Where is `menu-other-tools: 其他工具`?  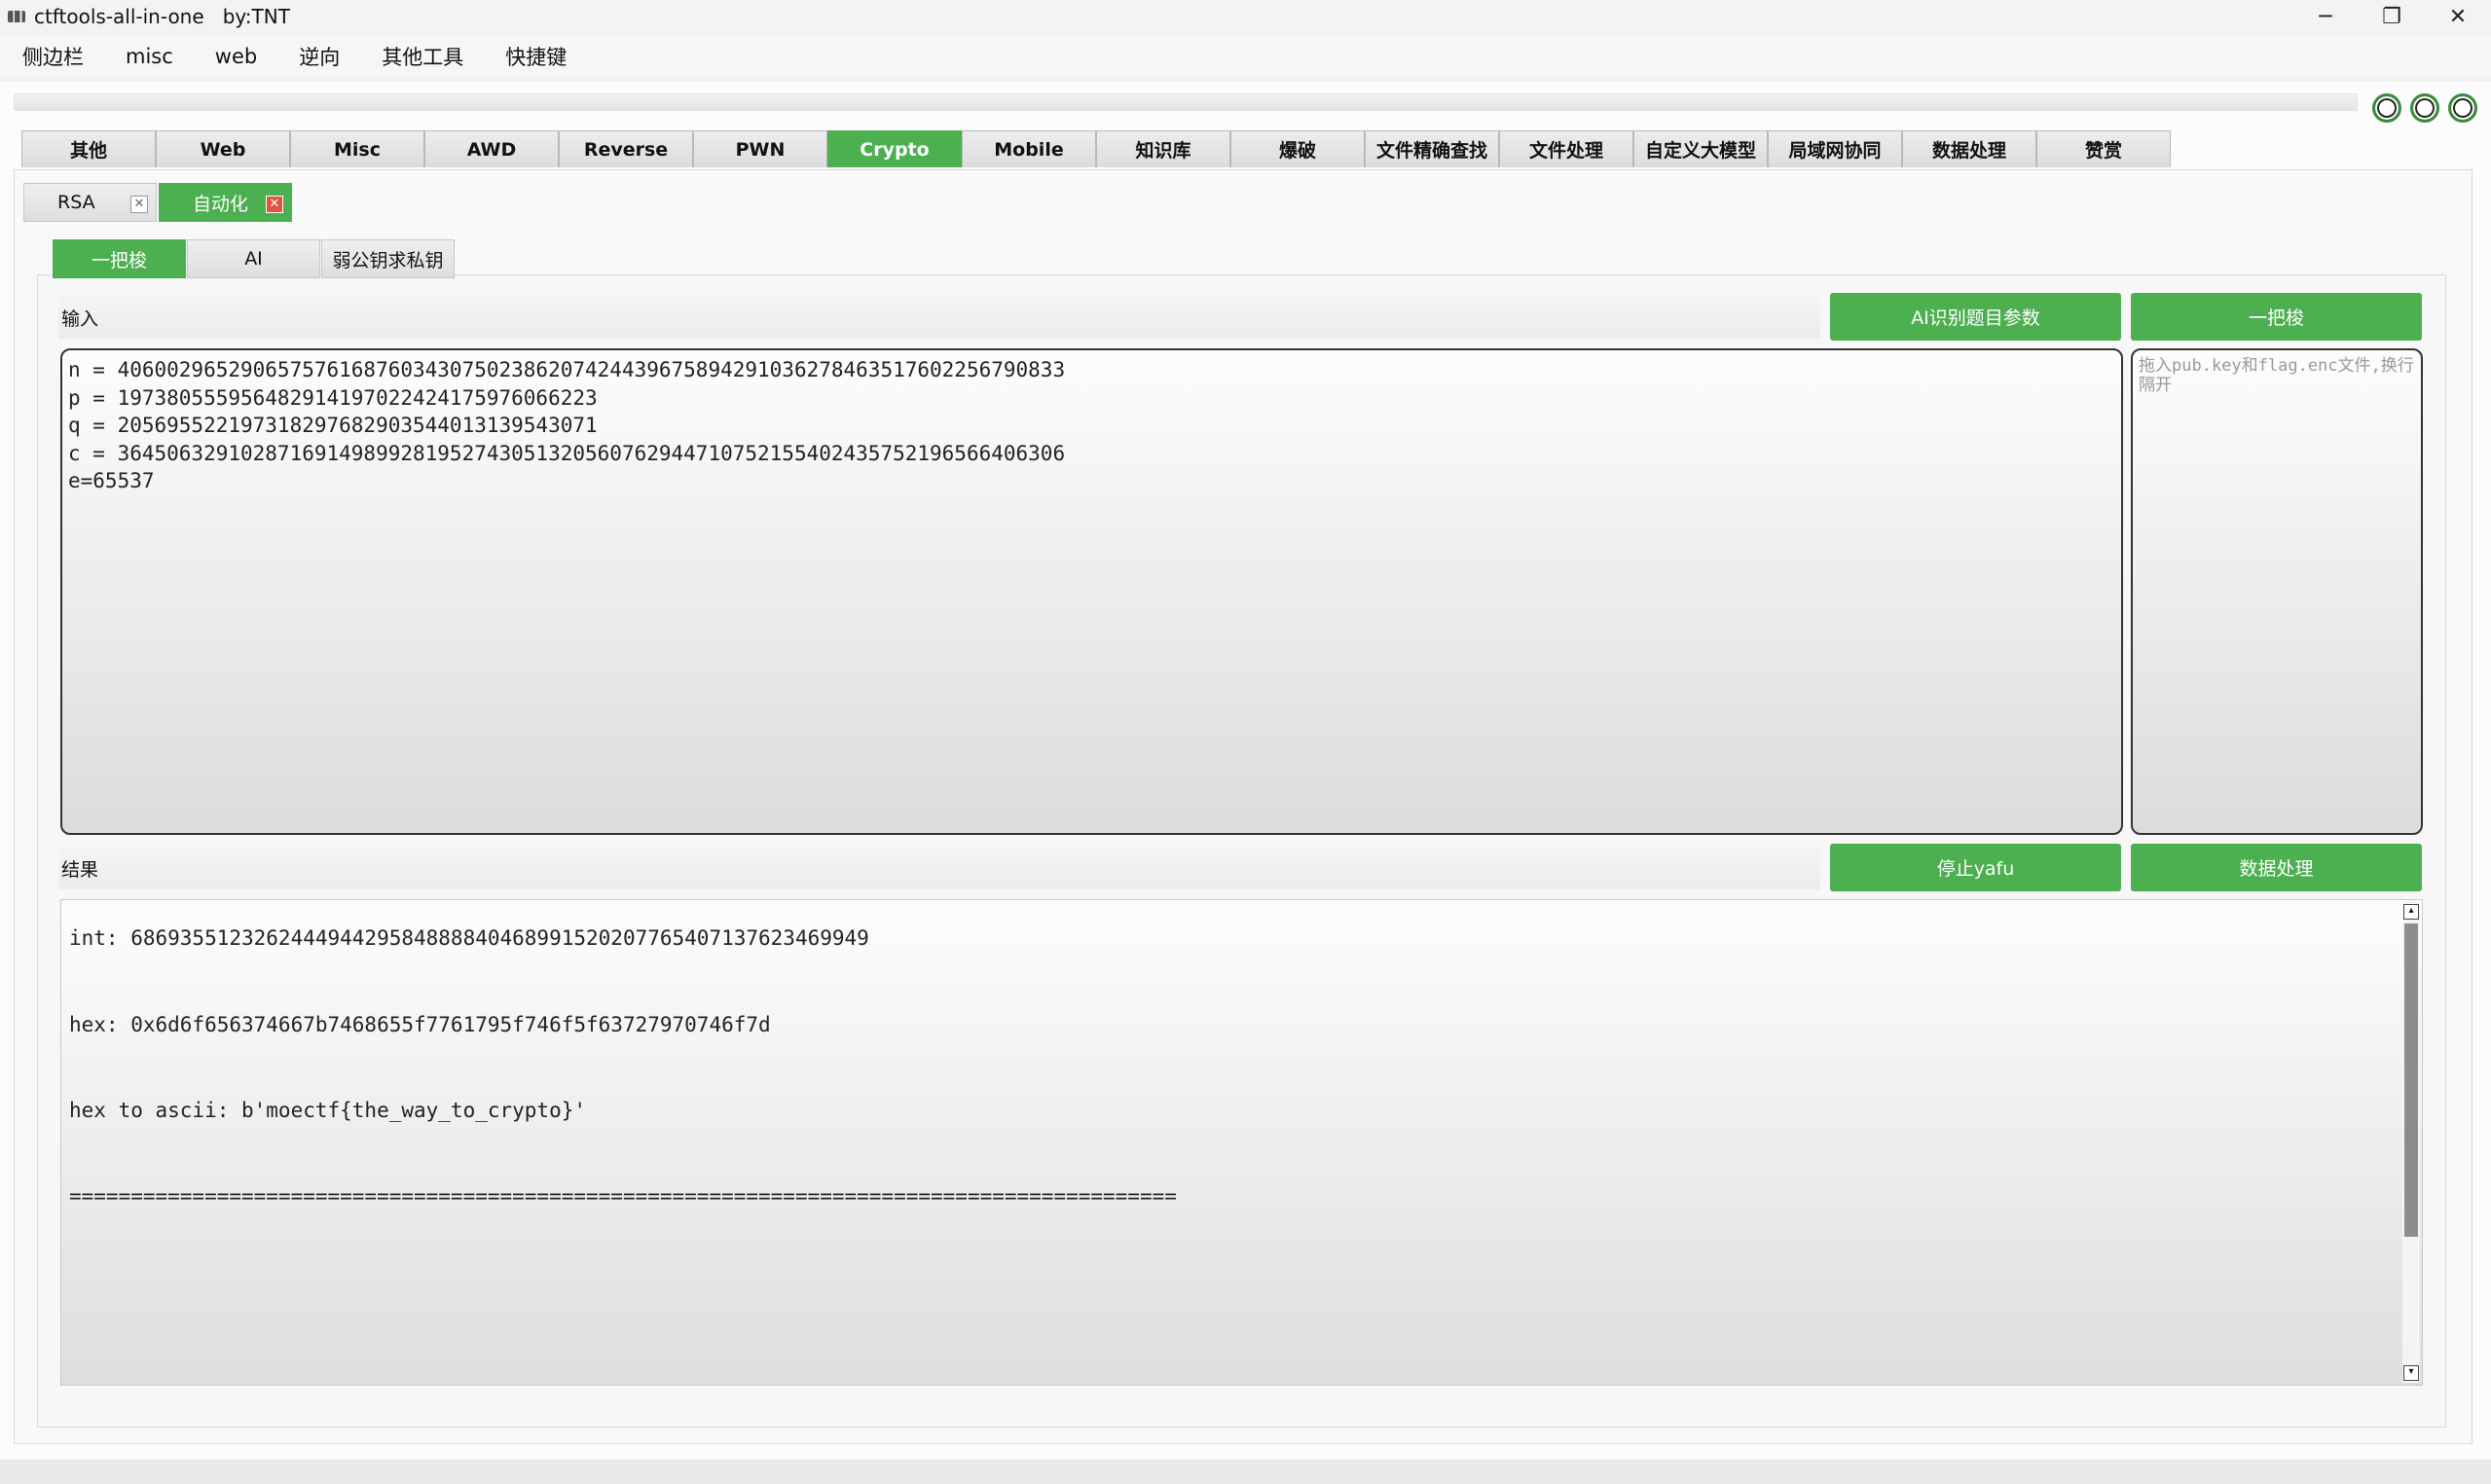 menu-other-tools: 其他工具 is located at coordinates (422, 57).